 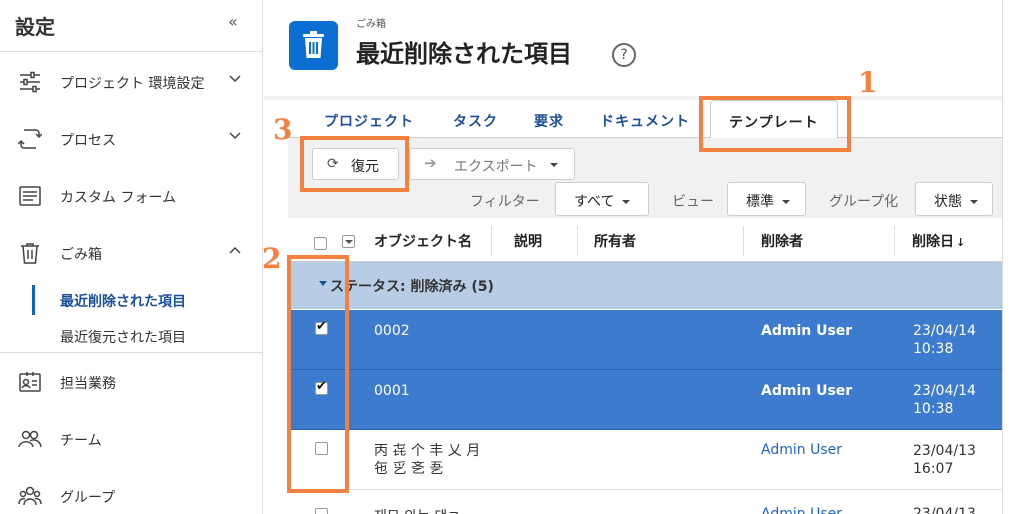 What do you see at coordinates (233, 21) in the screenshot?
I see `collapse-sidebar-icon: «` at bounding box center [233, 21].